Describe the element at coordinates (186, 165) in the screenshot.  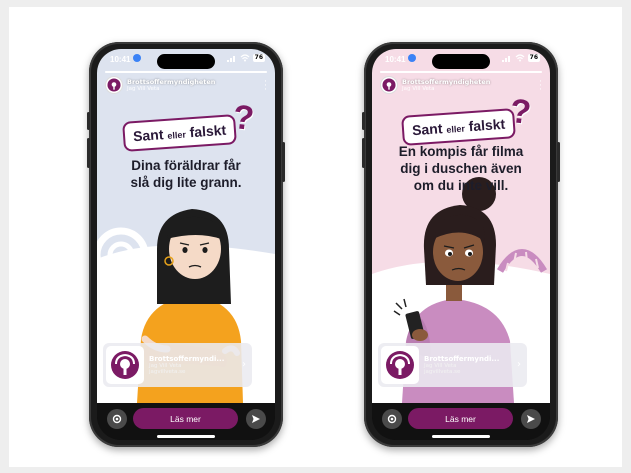
I see `headline-line: Dina föräldrar får` at that location.